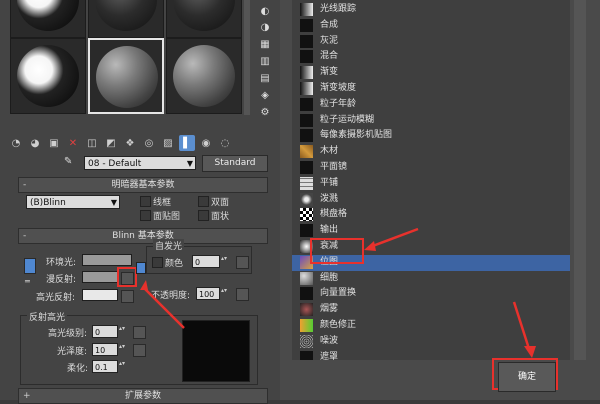 Image resolution: width=600 pixels, height=404 pixels. Describe the element at coordinates (149, 143) in the screenshot. I see `material-id-icon: ◎` at that location.